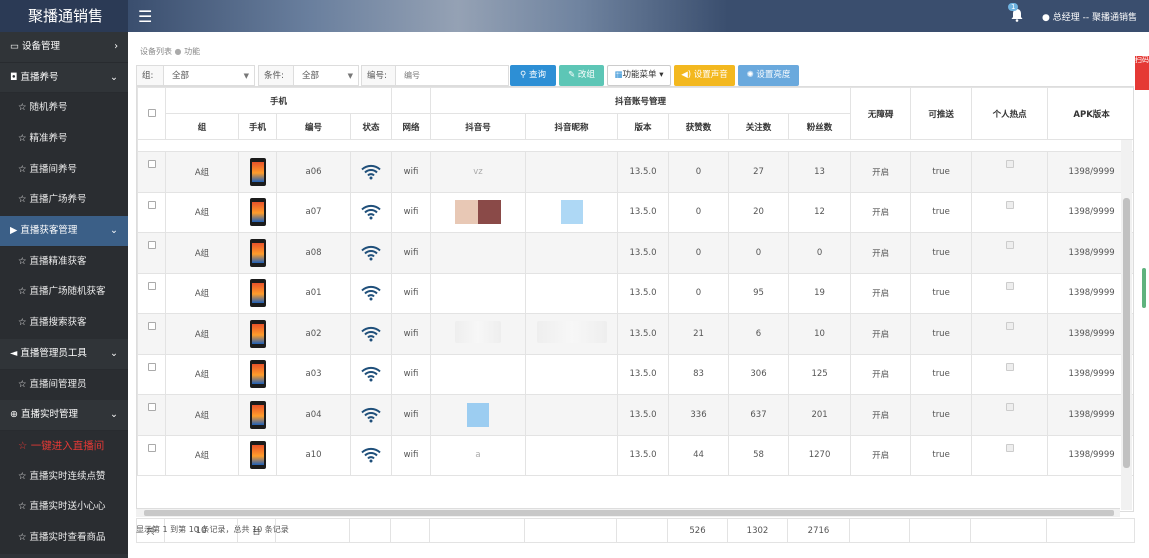 The height and width of the screenshot is (558, 1149). I want to click on cell-number: a02, so click(313, 334).